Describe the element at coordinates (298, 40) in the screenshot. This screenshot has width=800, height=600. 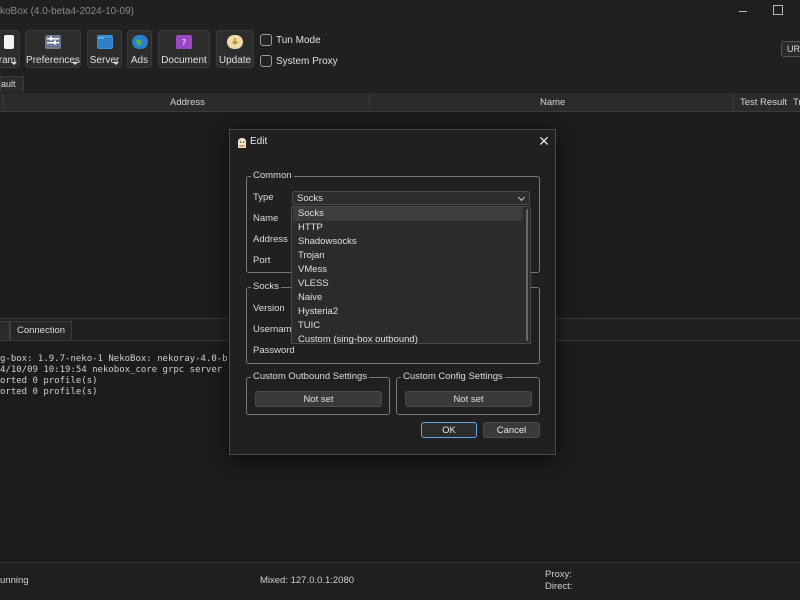
I see `tun-mode-label: Tun Mode` at that location.